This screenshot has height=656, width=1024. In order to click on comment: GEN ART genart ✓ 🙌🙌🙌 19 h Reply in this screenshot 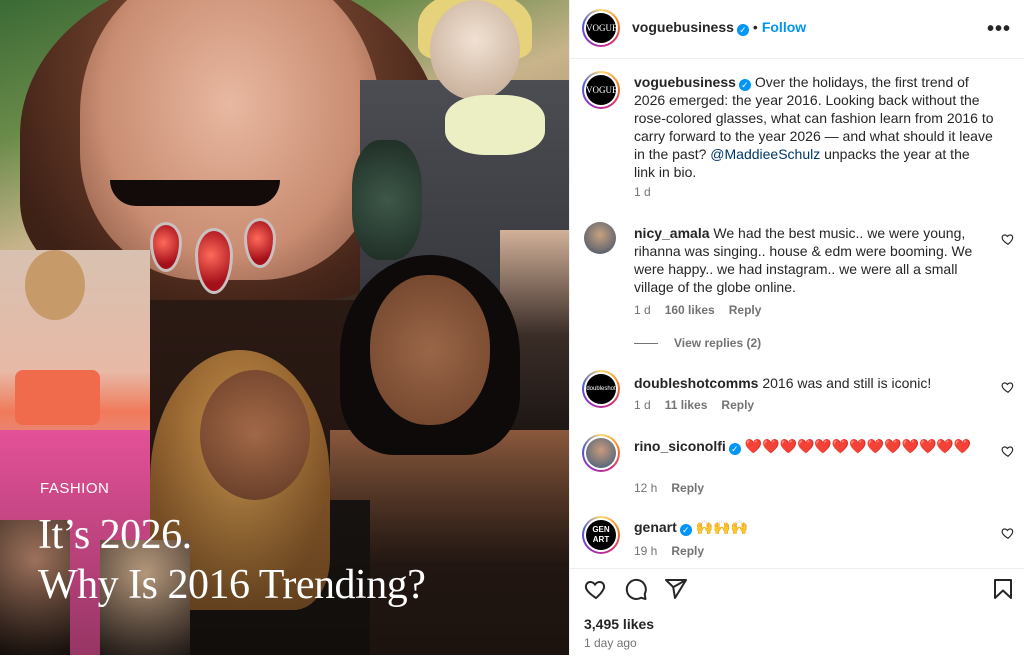, I will do `click(797, 541)`.